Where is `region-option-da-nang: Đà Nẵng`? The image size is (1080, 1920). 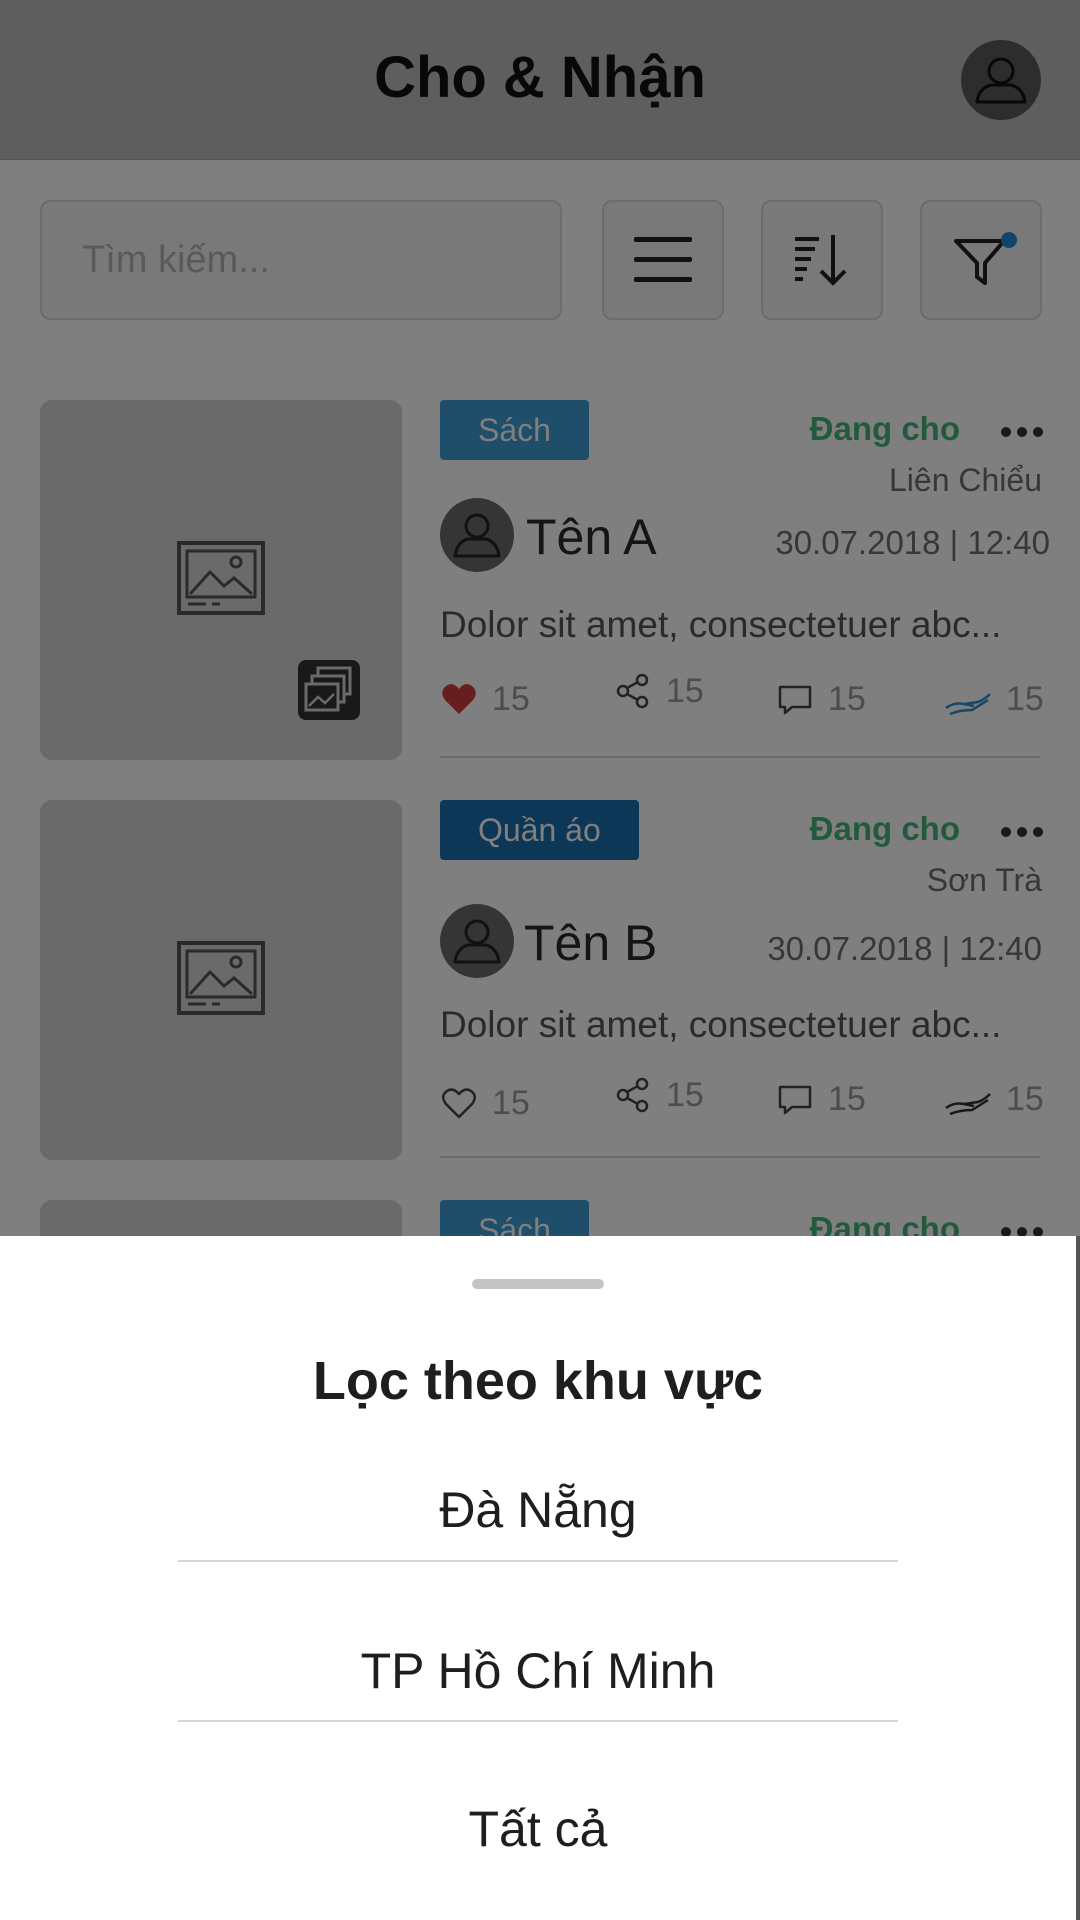
region-option-da-nang: Đà Nẵng is located at coordinates (538, 1510).